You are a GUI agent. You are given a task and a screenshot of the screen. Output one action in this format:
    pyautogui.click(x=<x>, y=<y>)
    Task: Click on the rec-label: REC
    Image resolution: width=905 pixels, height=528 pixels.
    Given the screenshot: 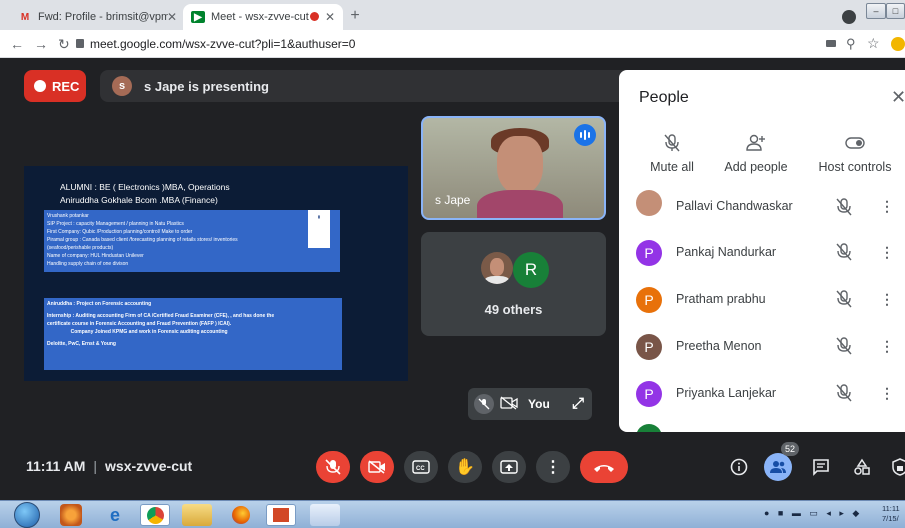 What is the action you would take?
    pyautogui.click(x=66, y=86)
    